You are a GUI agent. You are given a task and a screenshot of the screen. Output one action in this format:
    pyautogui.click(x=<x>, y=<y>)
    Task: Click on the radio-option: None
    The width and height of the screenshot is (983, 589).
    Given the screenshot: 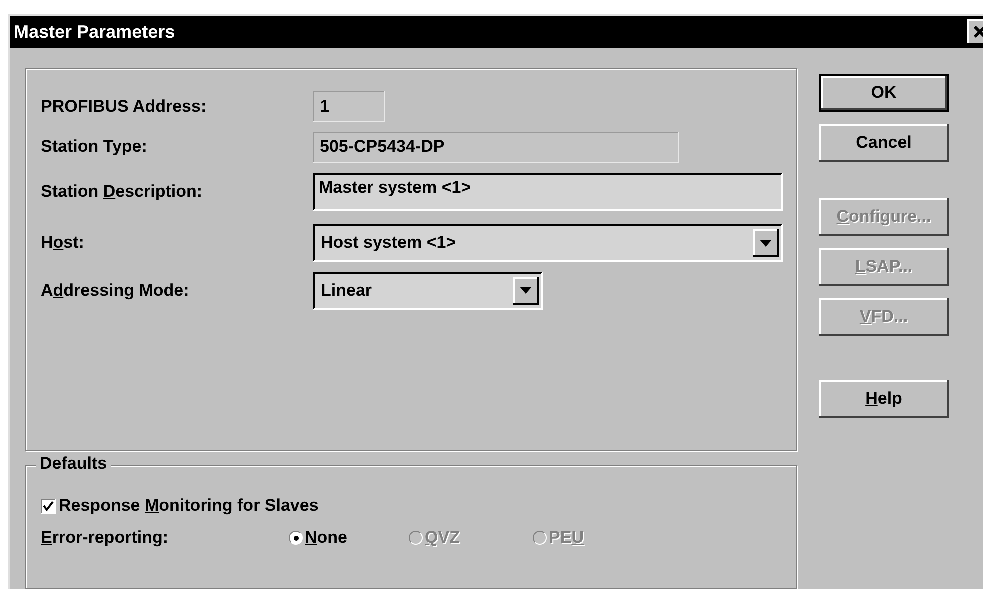 What is the action you would take?
    pyautogui.click(x=349, y=538)
    